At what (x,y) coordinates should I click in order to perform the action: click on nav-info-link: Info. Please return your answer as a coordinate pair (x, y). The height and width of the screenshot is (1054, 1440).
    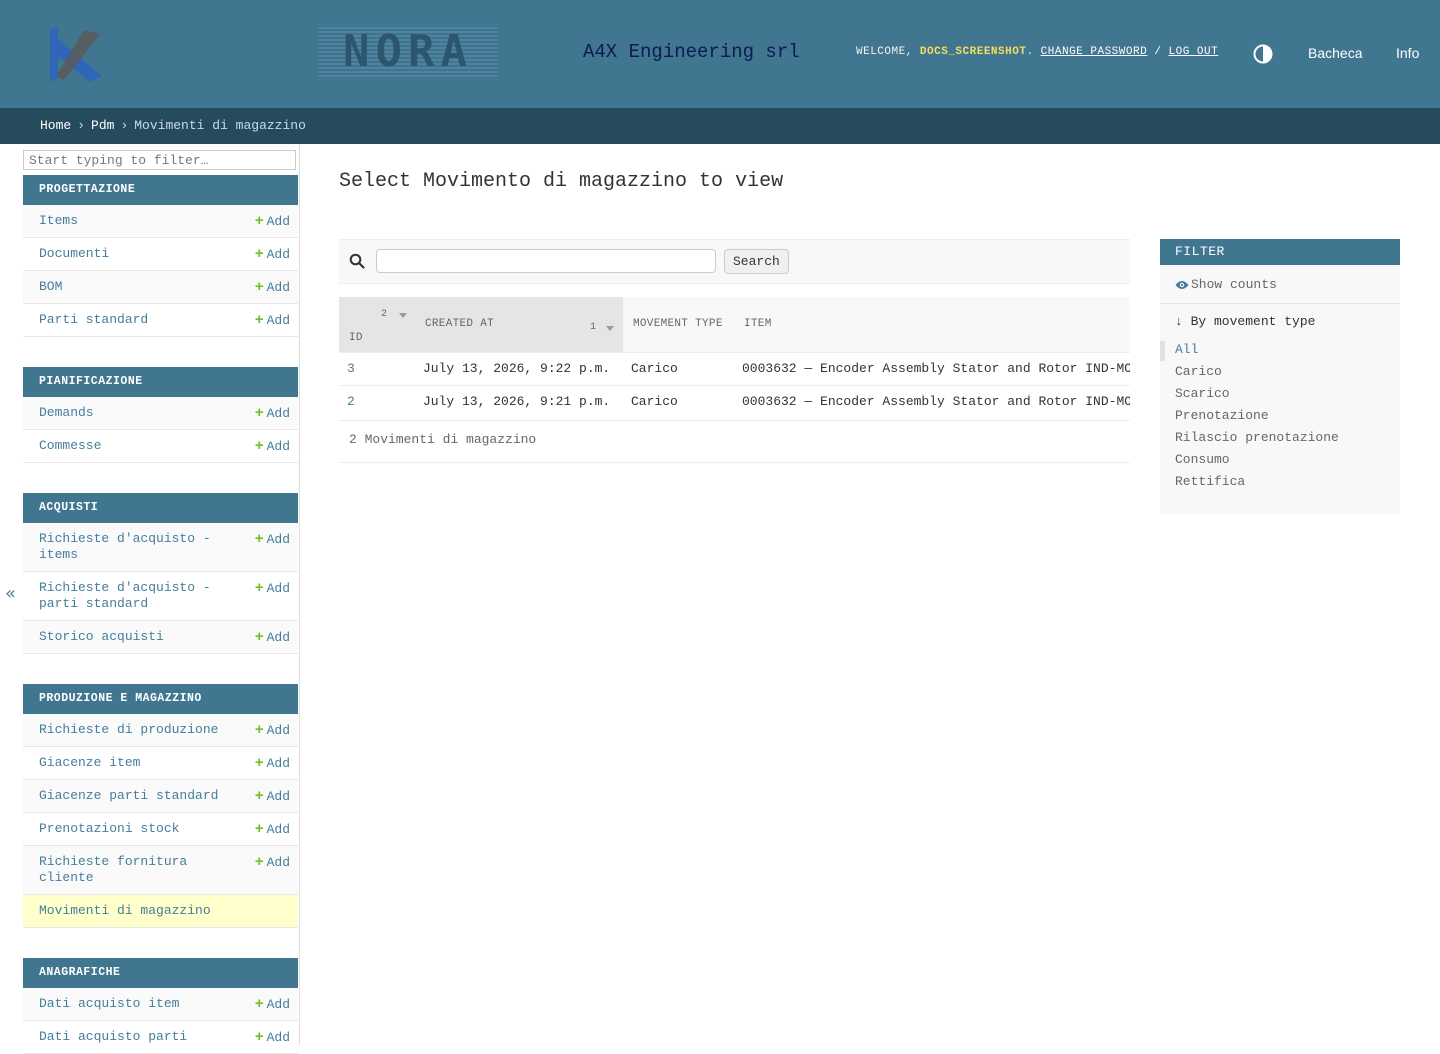
    Looking at the image, I should click on (1407, 53).